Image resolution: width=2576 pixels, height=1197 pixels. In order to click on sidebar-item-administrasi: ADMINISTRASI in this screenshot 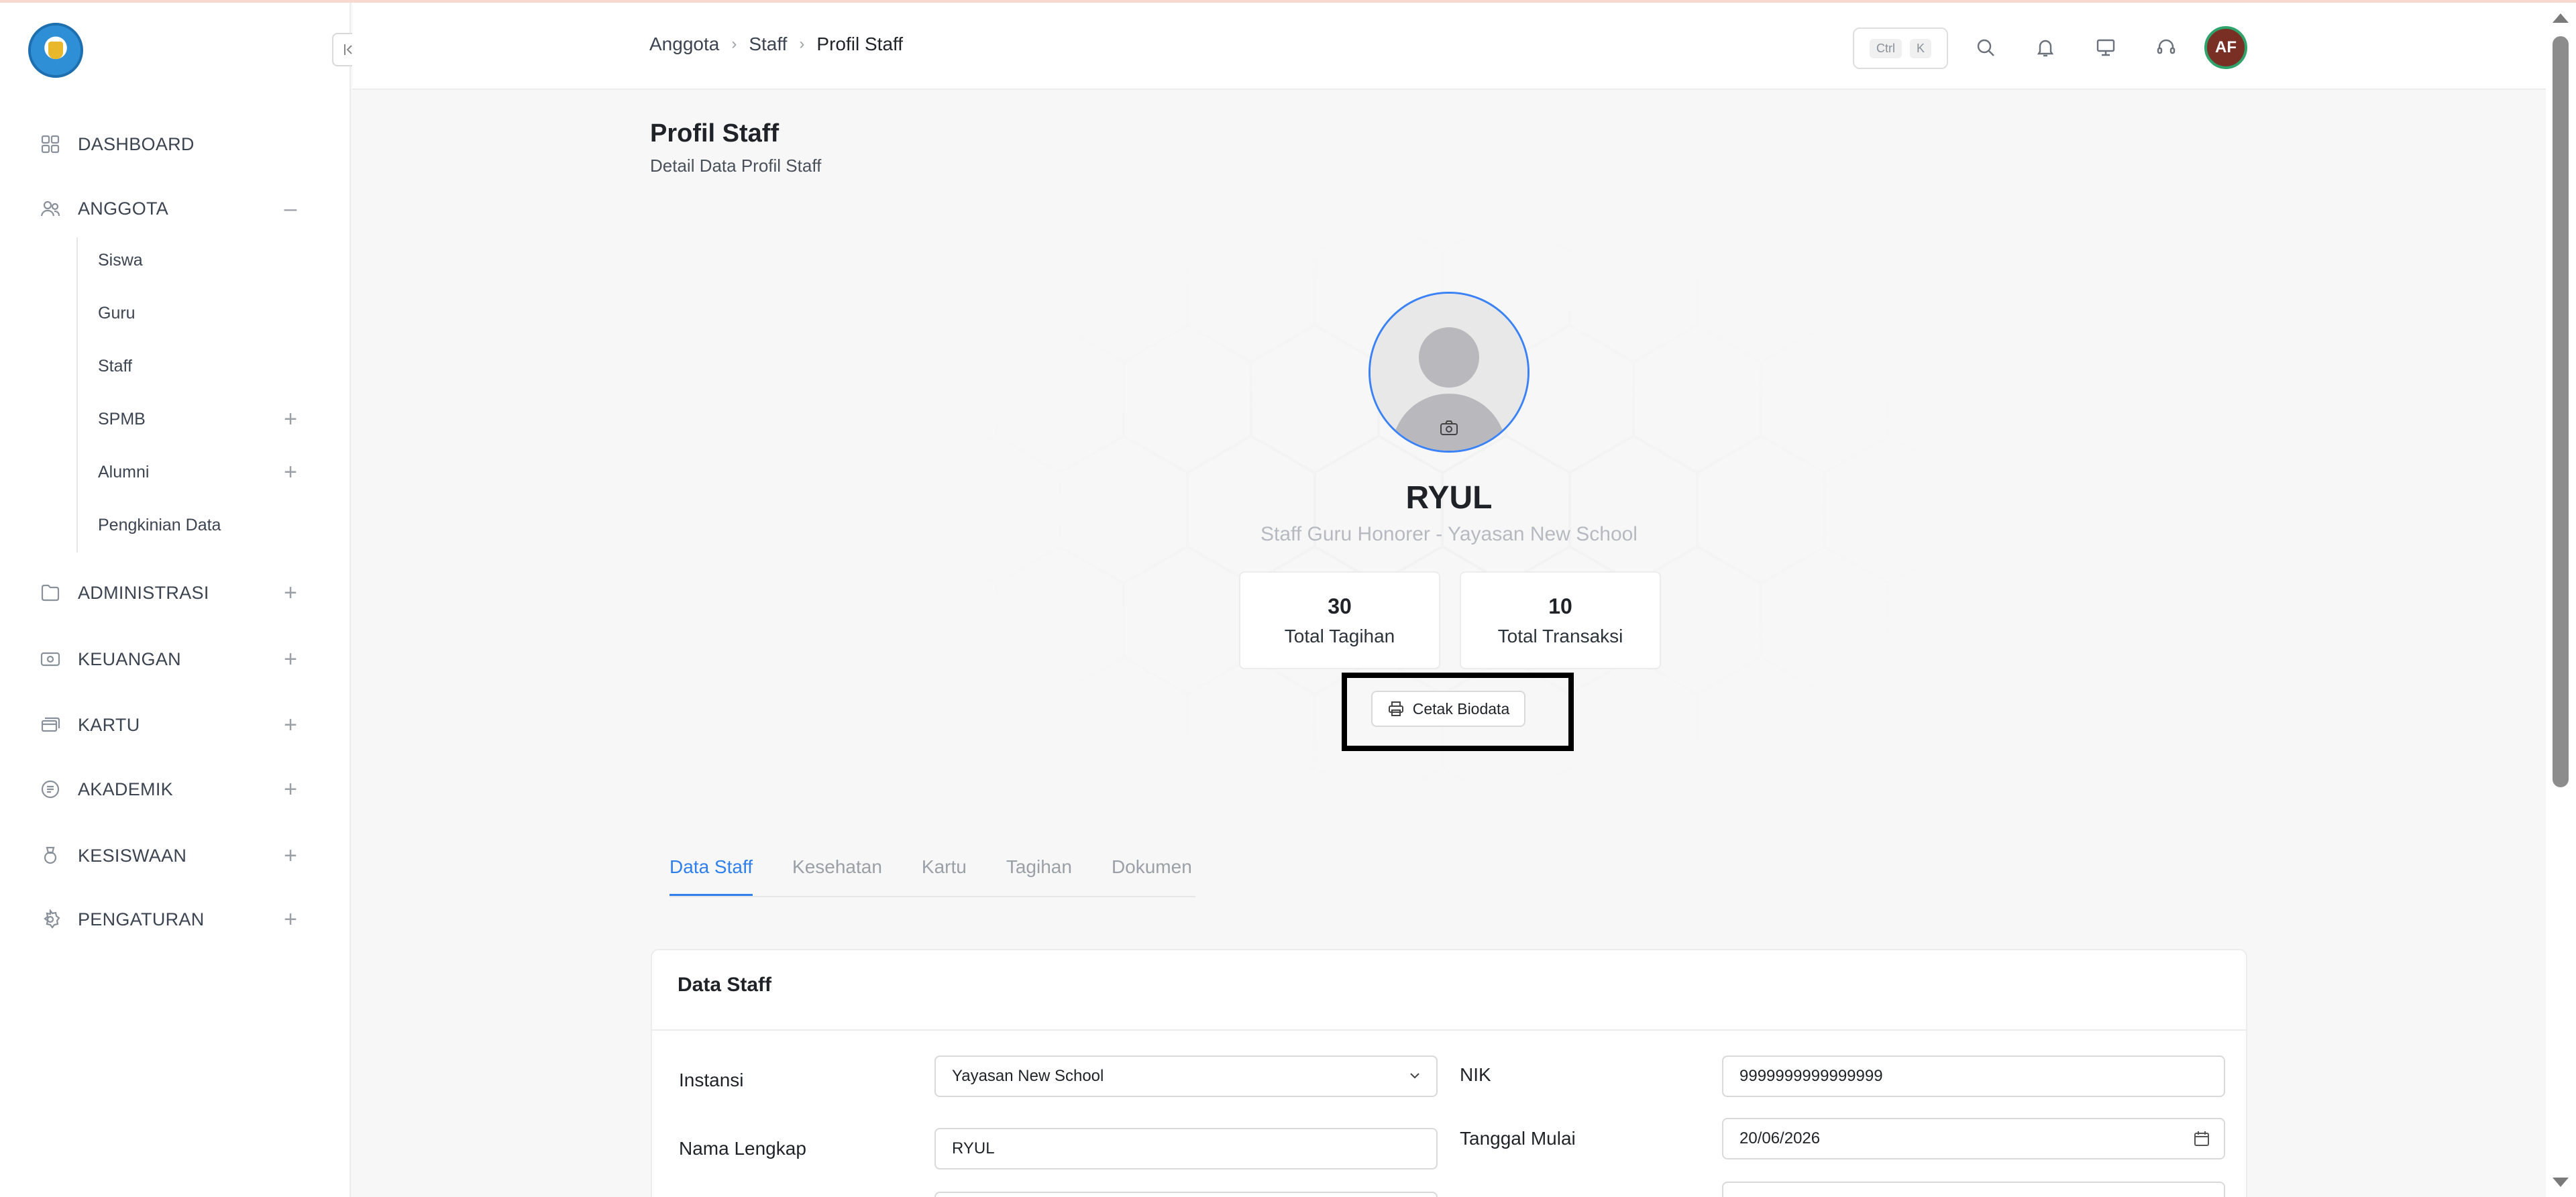, I will do `click(124, 593)`.